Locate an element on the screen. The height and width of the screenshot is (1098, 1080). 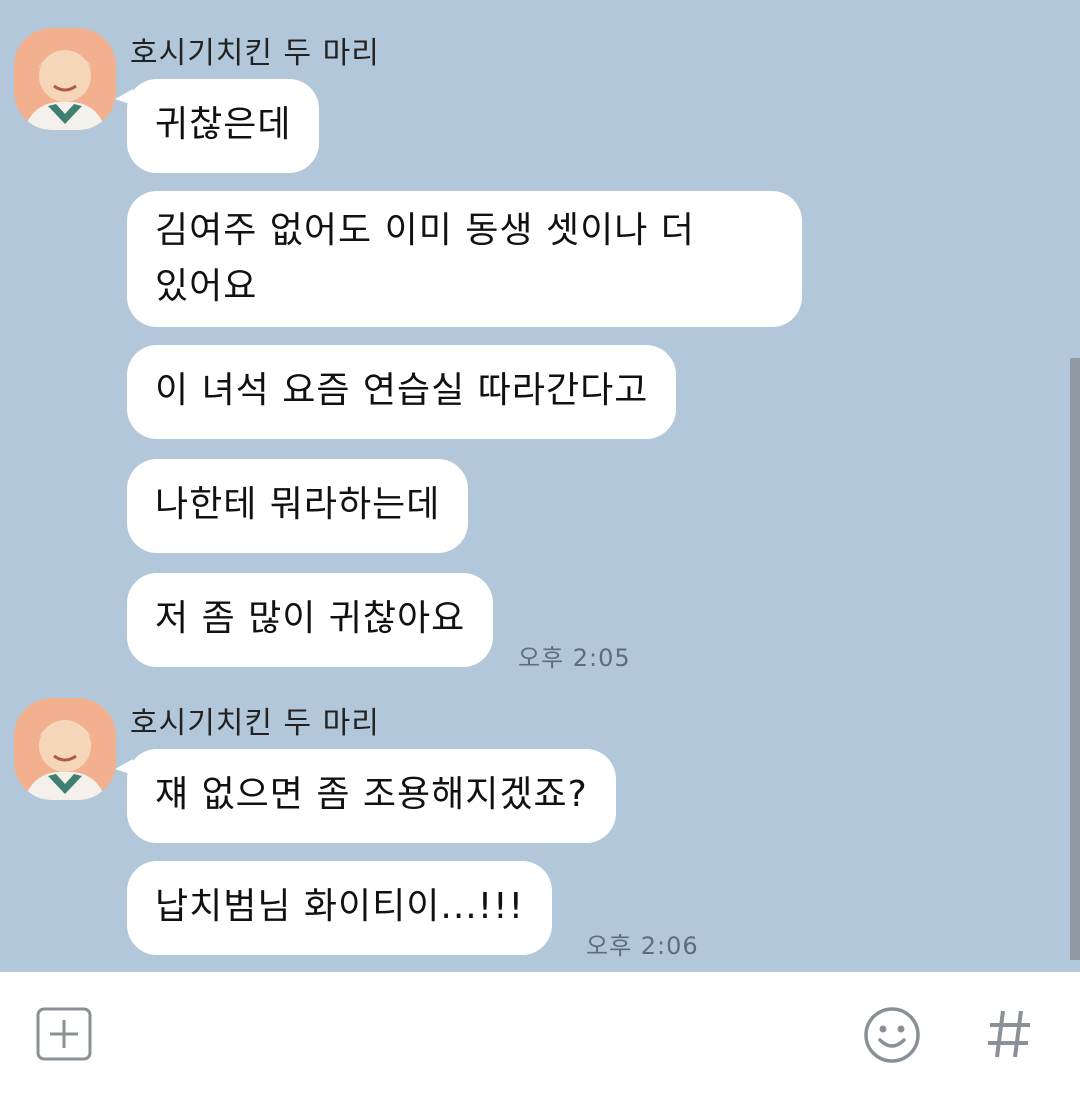
message-bubble: 나한테 뭐라하는데 is located at coordinates (298, 506).